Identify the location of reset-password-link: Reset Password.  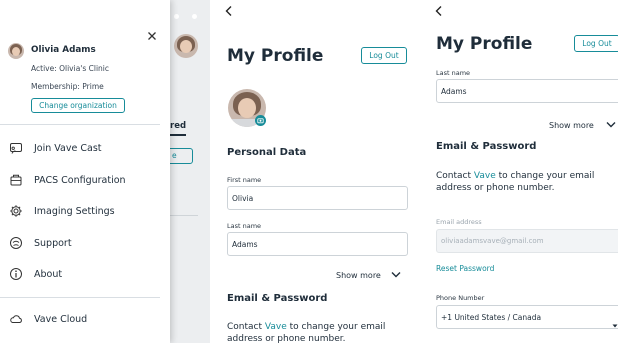
(465, 268).